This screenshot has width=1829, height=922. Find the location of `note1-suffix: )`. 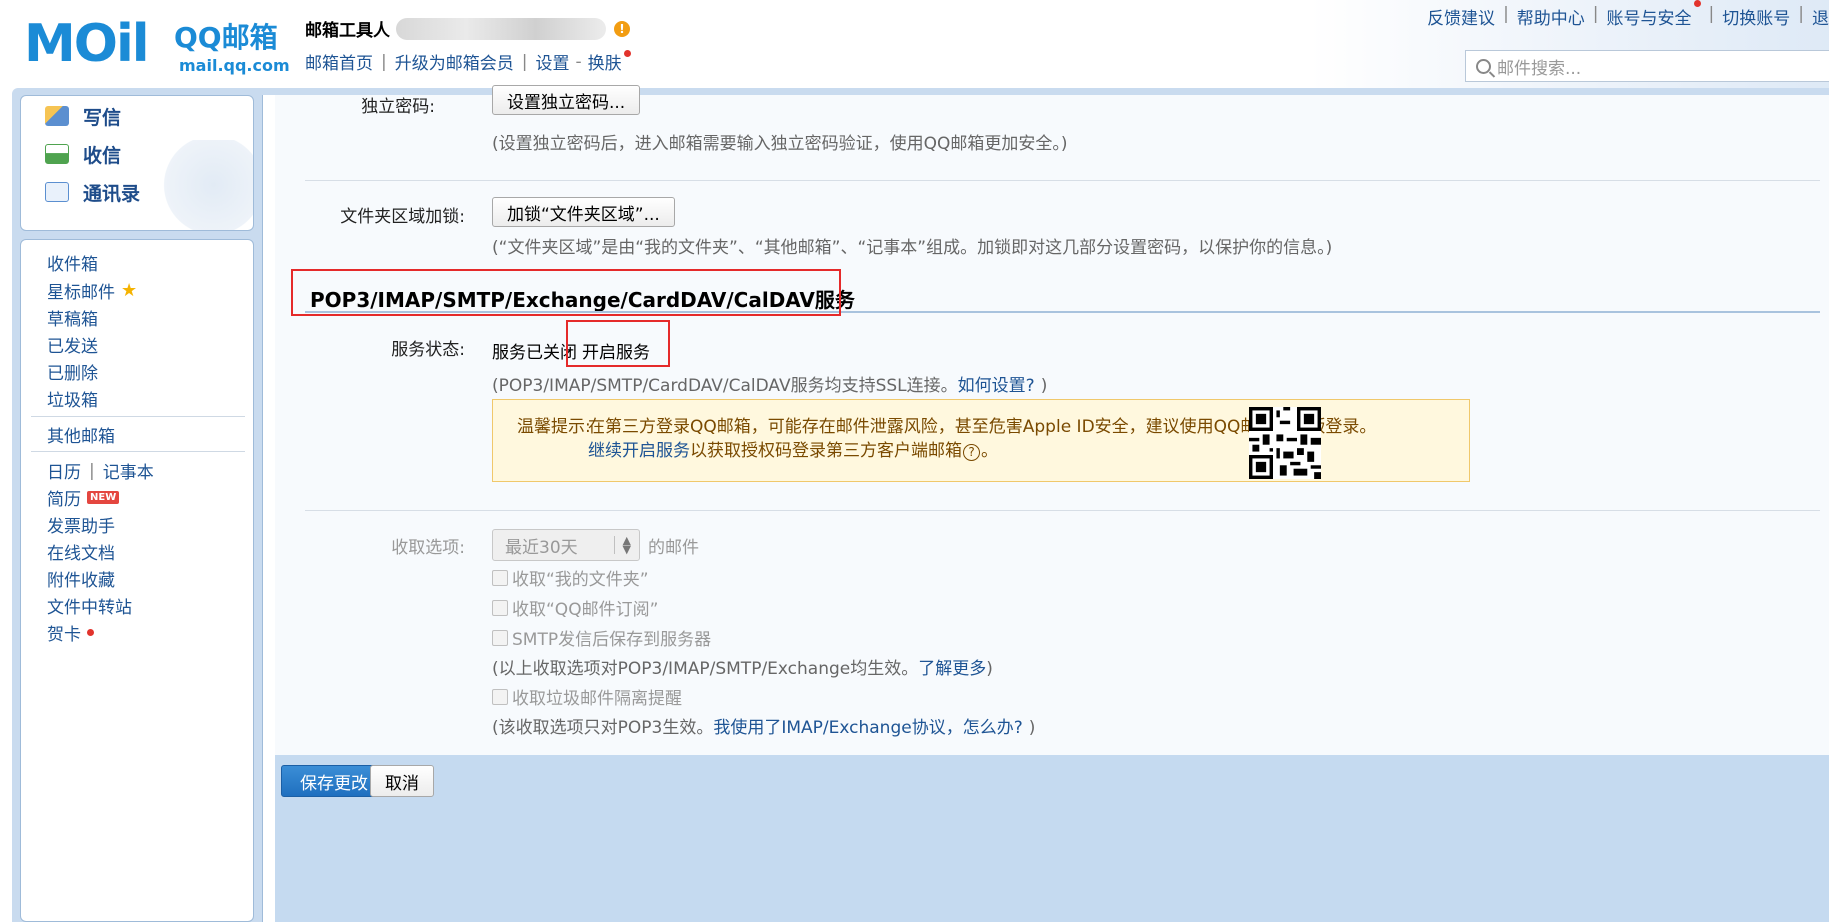

note1-suffix: ) is located at coordinates (989, 669).